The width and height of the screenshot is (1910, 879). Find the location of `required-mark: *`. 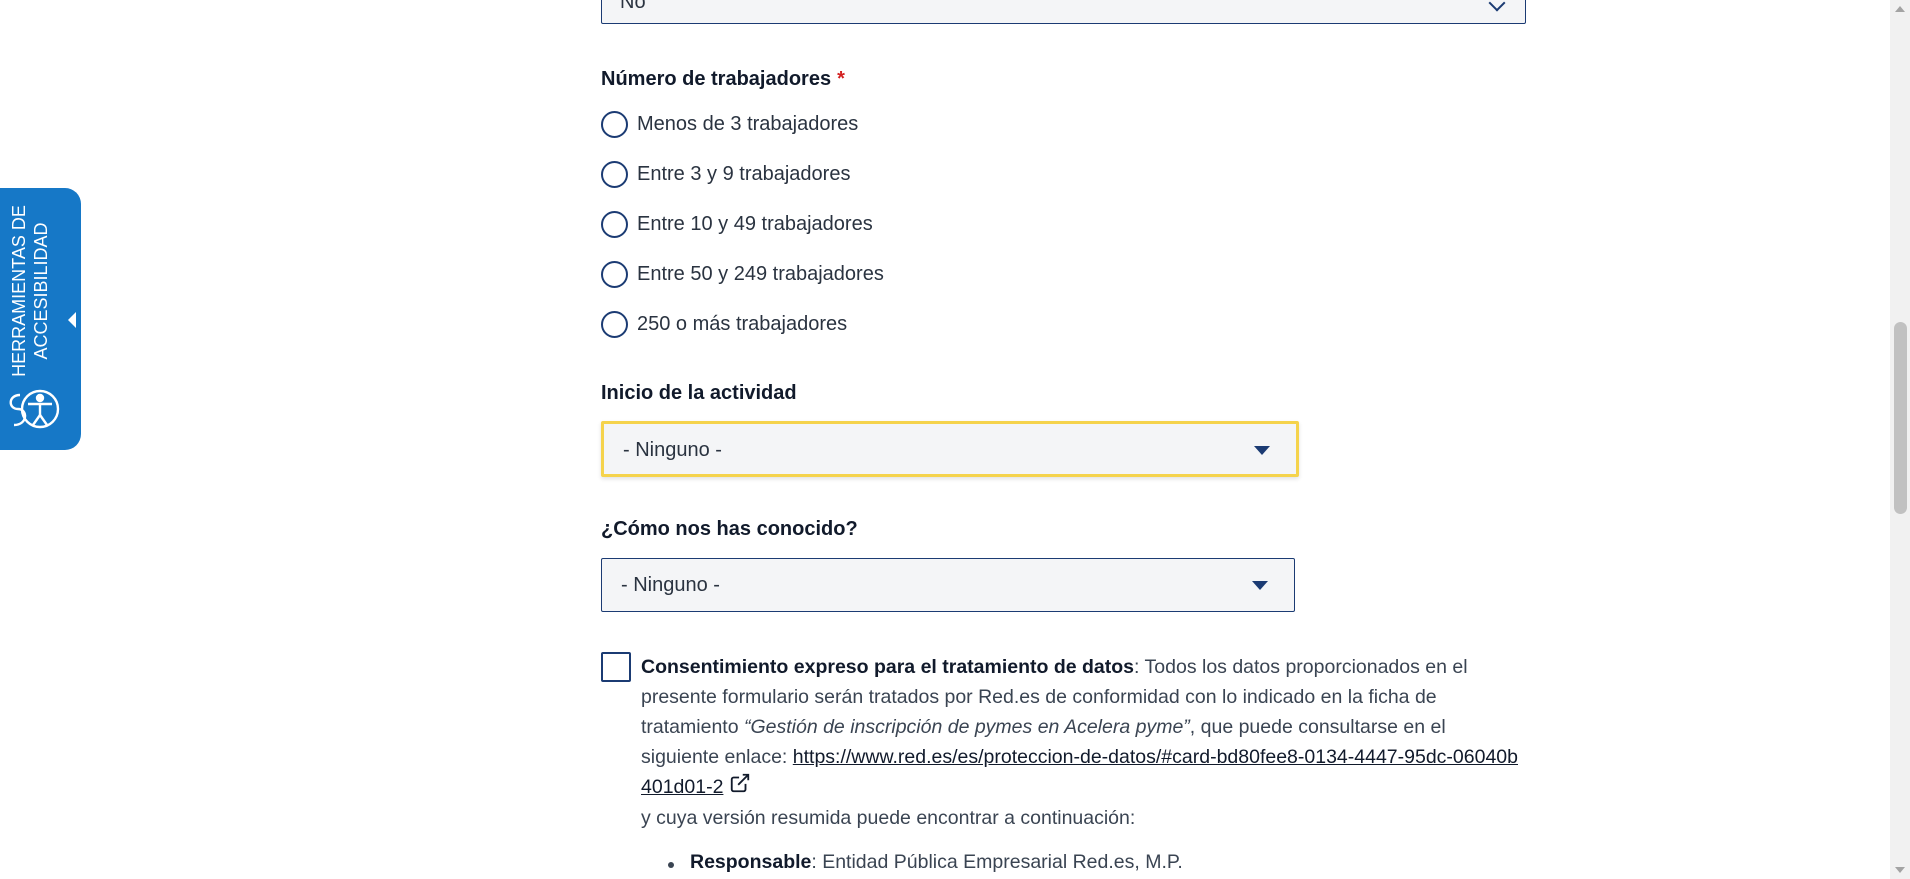

required-mark: * is located at coordinates (841, 79).